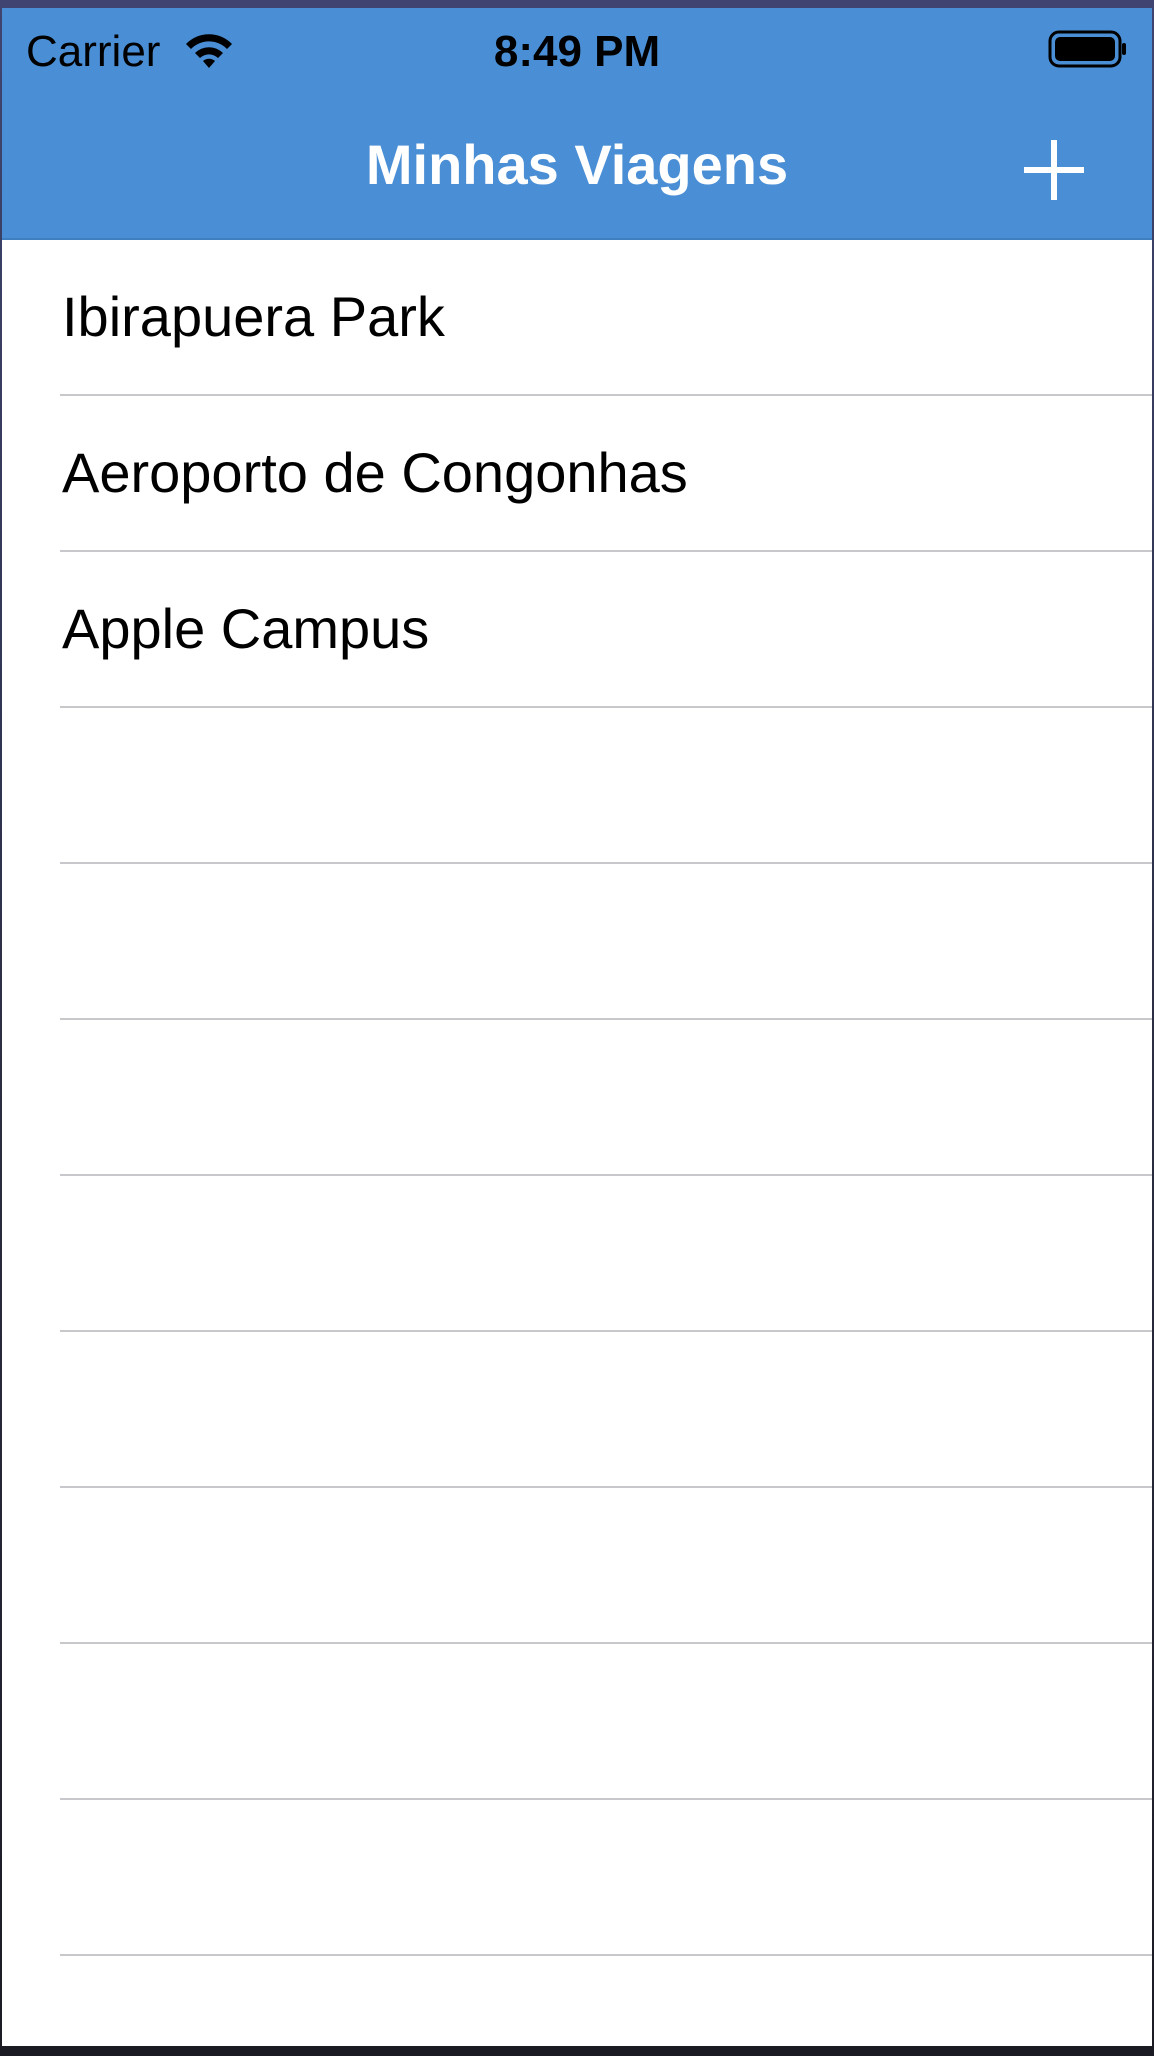 This screenshot has width=1154, height=2056. I want to click on list-item: Ibirapuera Park, so click(606, 318).